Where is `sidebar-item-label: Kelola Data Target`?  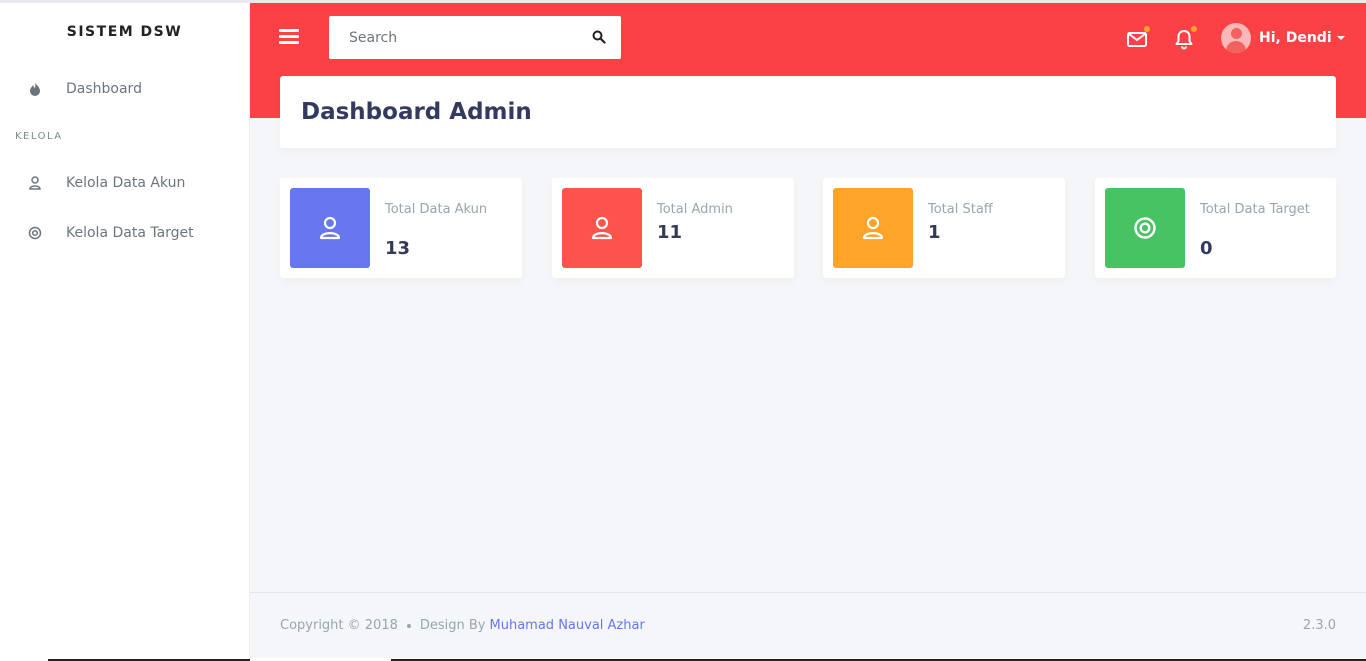
sidebar-item-label: Kelola Data Target is located at coordinates (130, 233).